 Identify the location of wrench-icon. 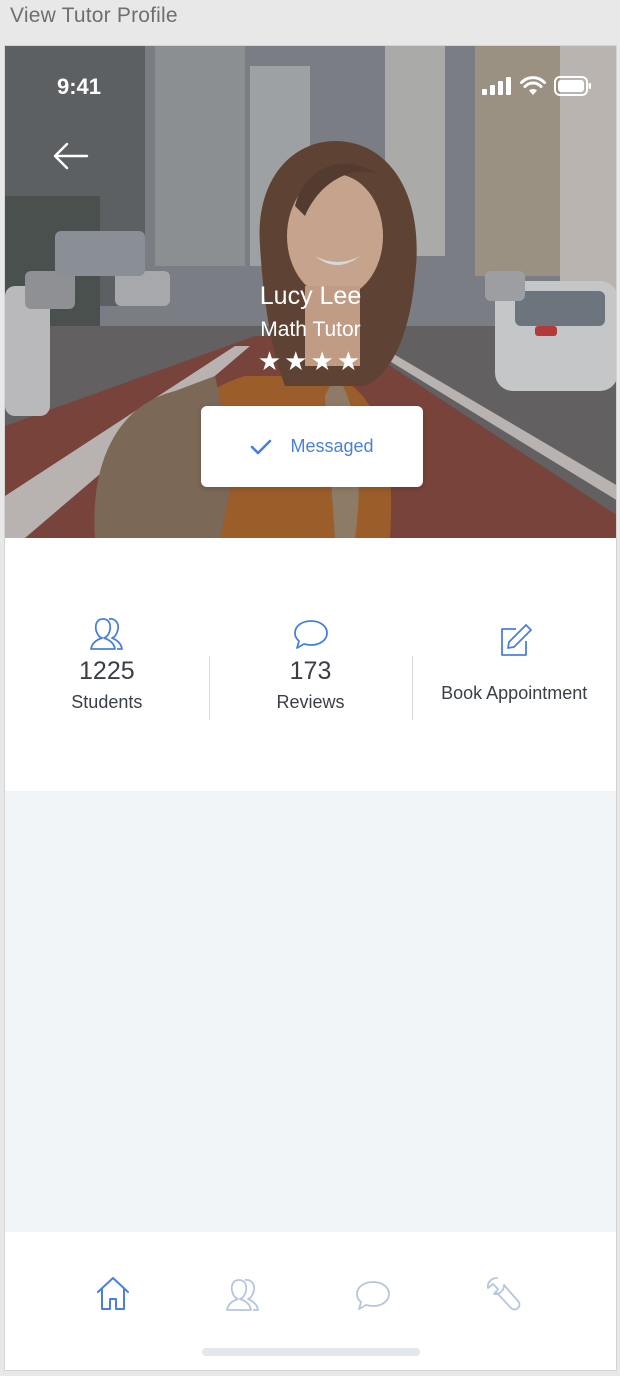
(503, 1294).